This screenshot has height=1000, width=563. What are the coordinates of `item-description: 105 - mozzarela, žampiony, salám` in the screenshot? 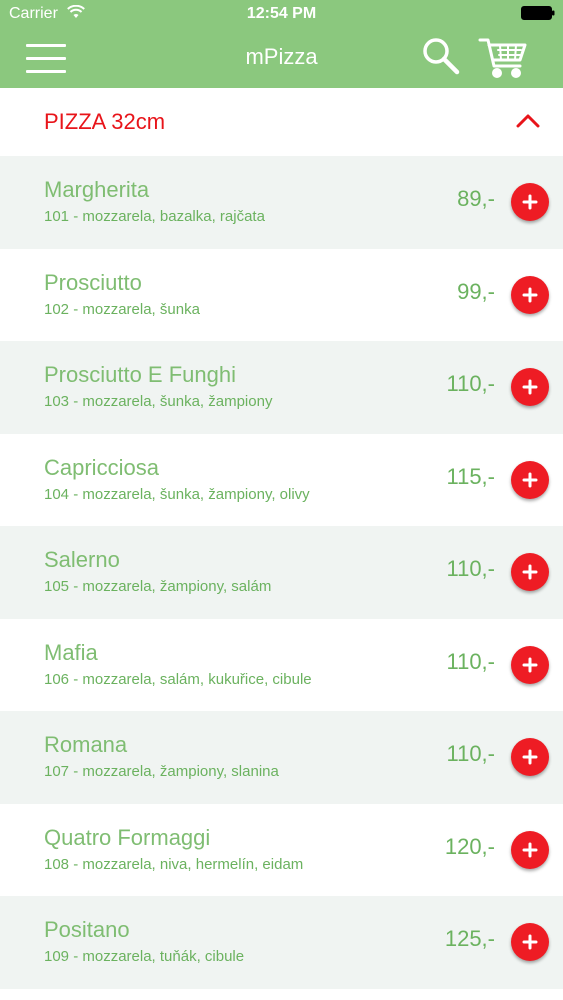 It's located at (158, 586).